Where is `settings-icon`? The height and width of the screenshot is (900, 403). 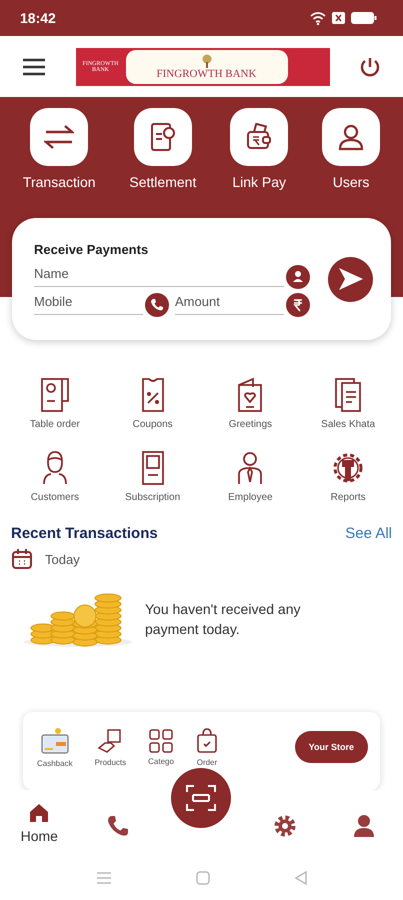
settings-icon is located at coordinates (285, 826).